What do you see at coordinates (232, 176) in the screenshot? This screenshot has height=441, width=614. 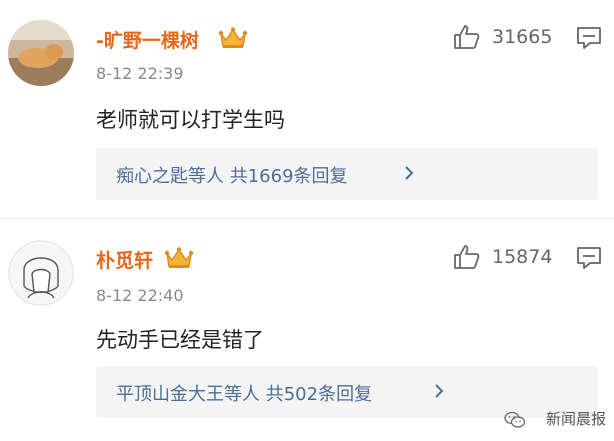 I see `replies-summary-text: 痴心之匙等人 共1669条回复` at bounding box center [232, 176].